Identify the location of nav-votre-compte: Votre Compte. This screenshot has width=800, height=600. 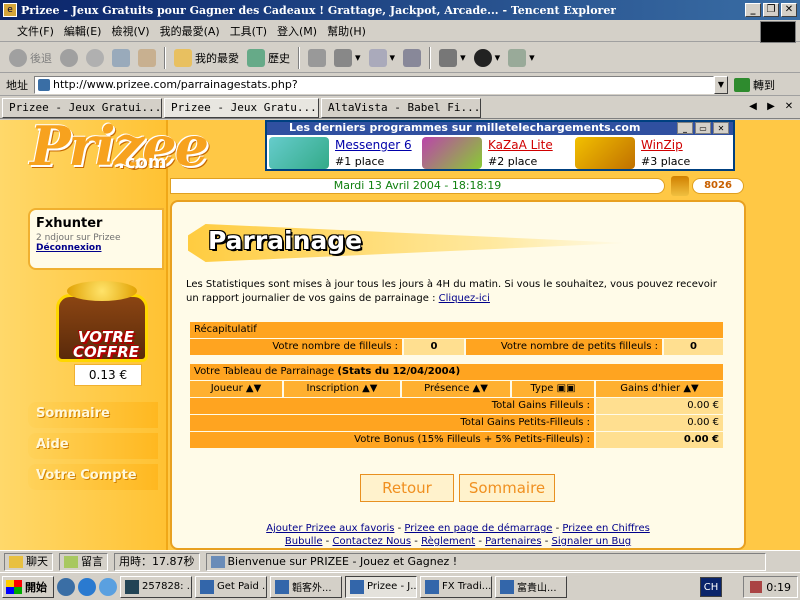
(93, 477).